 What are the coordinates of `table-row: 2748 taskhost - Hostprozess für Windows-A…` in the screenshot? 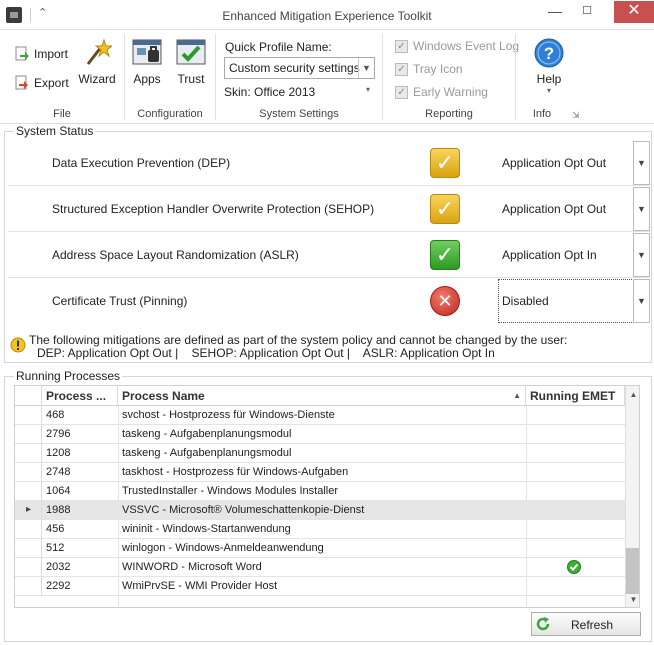 It's located at (320, 472).